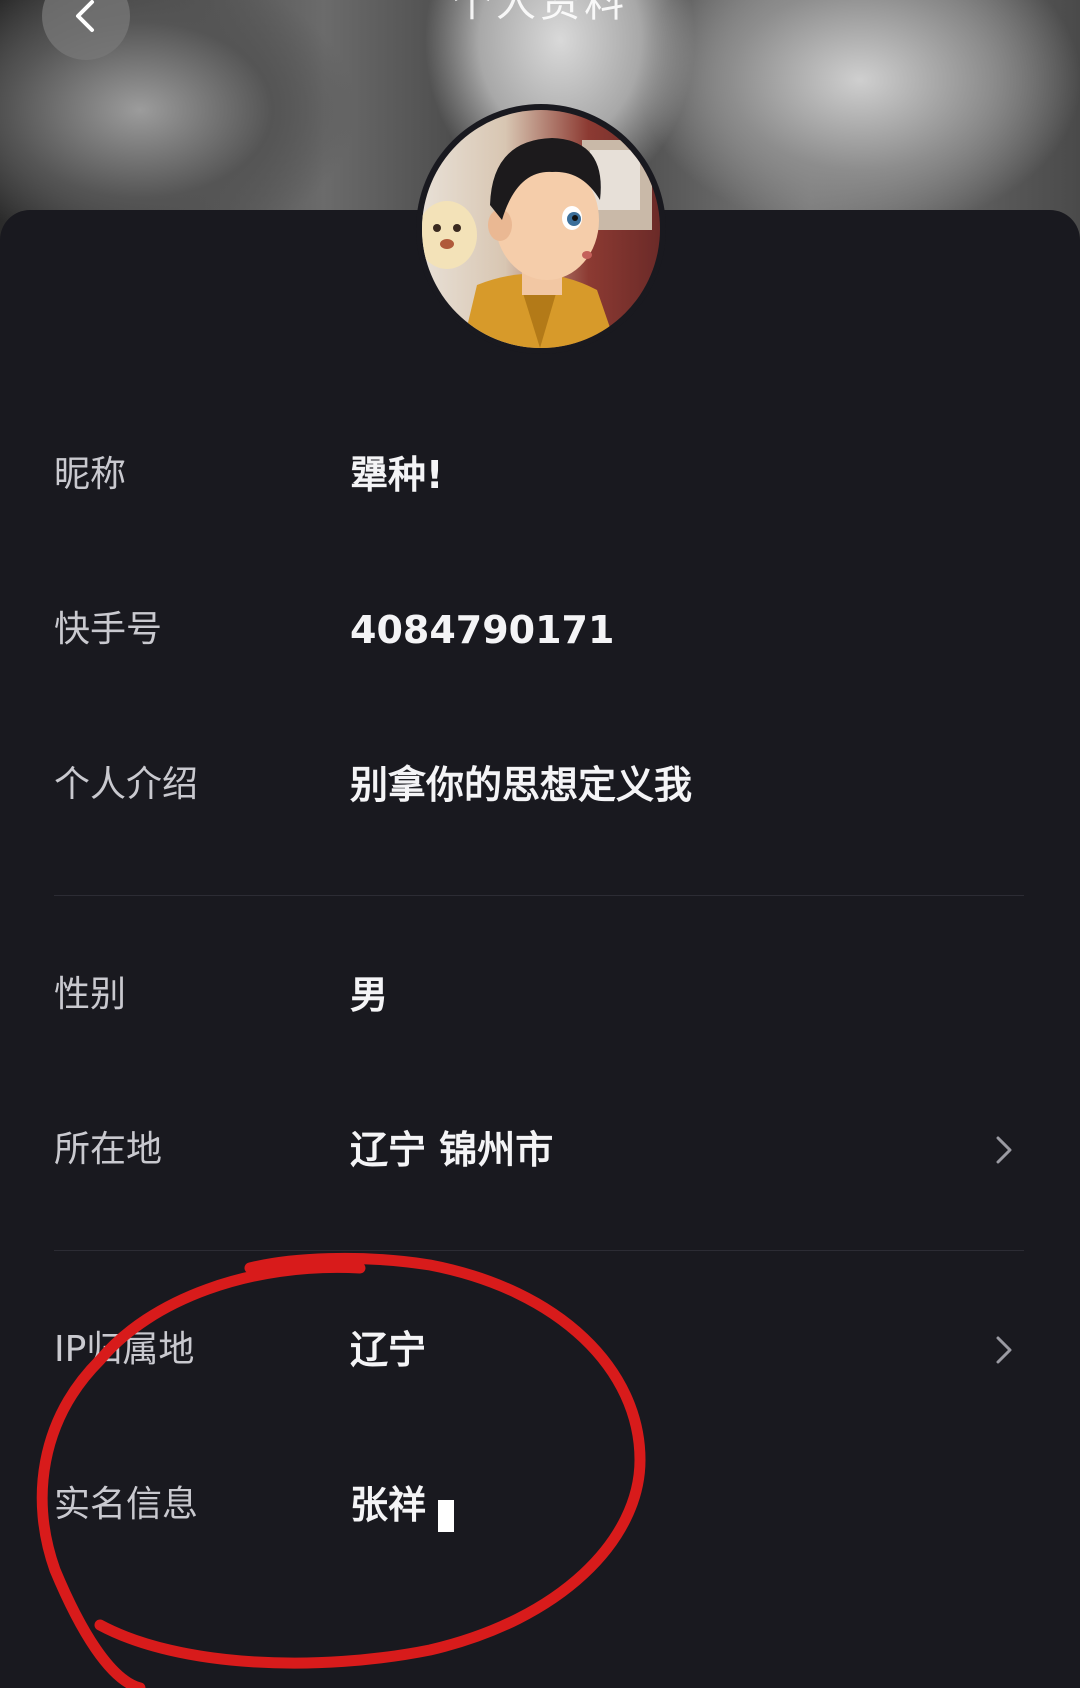  Describe the element at coordinates (108, 629) in the screenshot. I see `kuaishou-id-label: 快手号` at that location.